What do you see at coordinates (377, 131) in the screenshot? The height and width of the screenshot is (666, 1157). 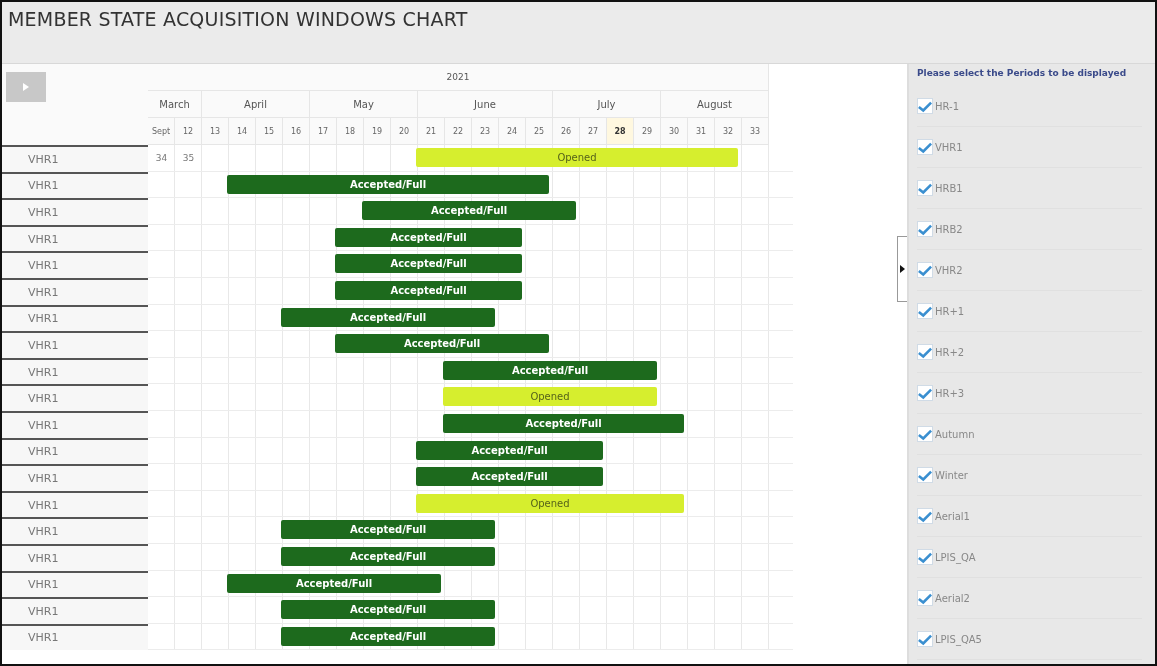 I see `week-header: 19` at bounding box center [377, 131].